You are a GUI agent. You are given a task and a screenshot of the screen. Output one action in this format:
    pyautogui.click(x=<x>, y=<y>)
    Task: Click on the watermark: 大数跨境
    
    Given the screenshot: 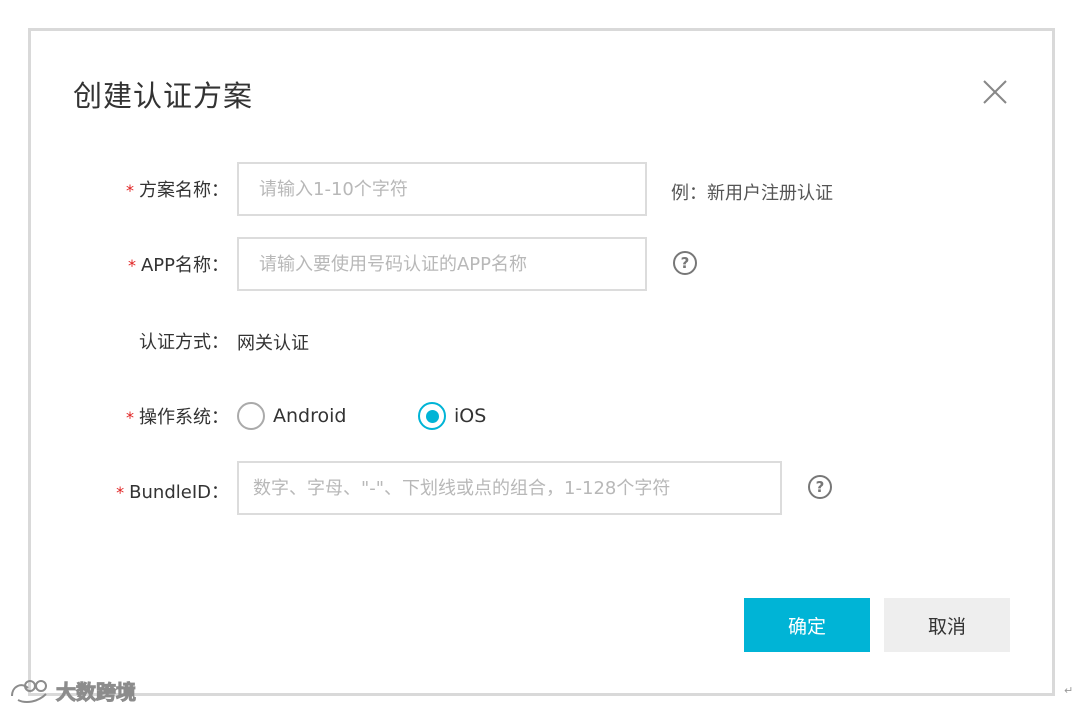 What is the action you would take?
    pyautogui.click(x=72, y=690)
    